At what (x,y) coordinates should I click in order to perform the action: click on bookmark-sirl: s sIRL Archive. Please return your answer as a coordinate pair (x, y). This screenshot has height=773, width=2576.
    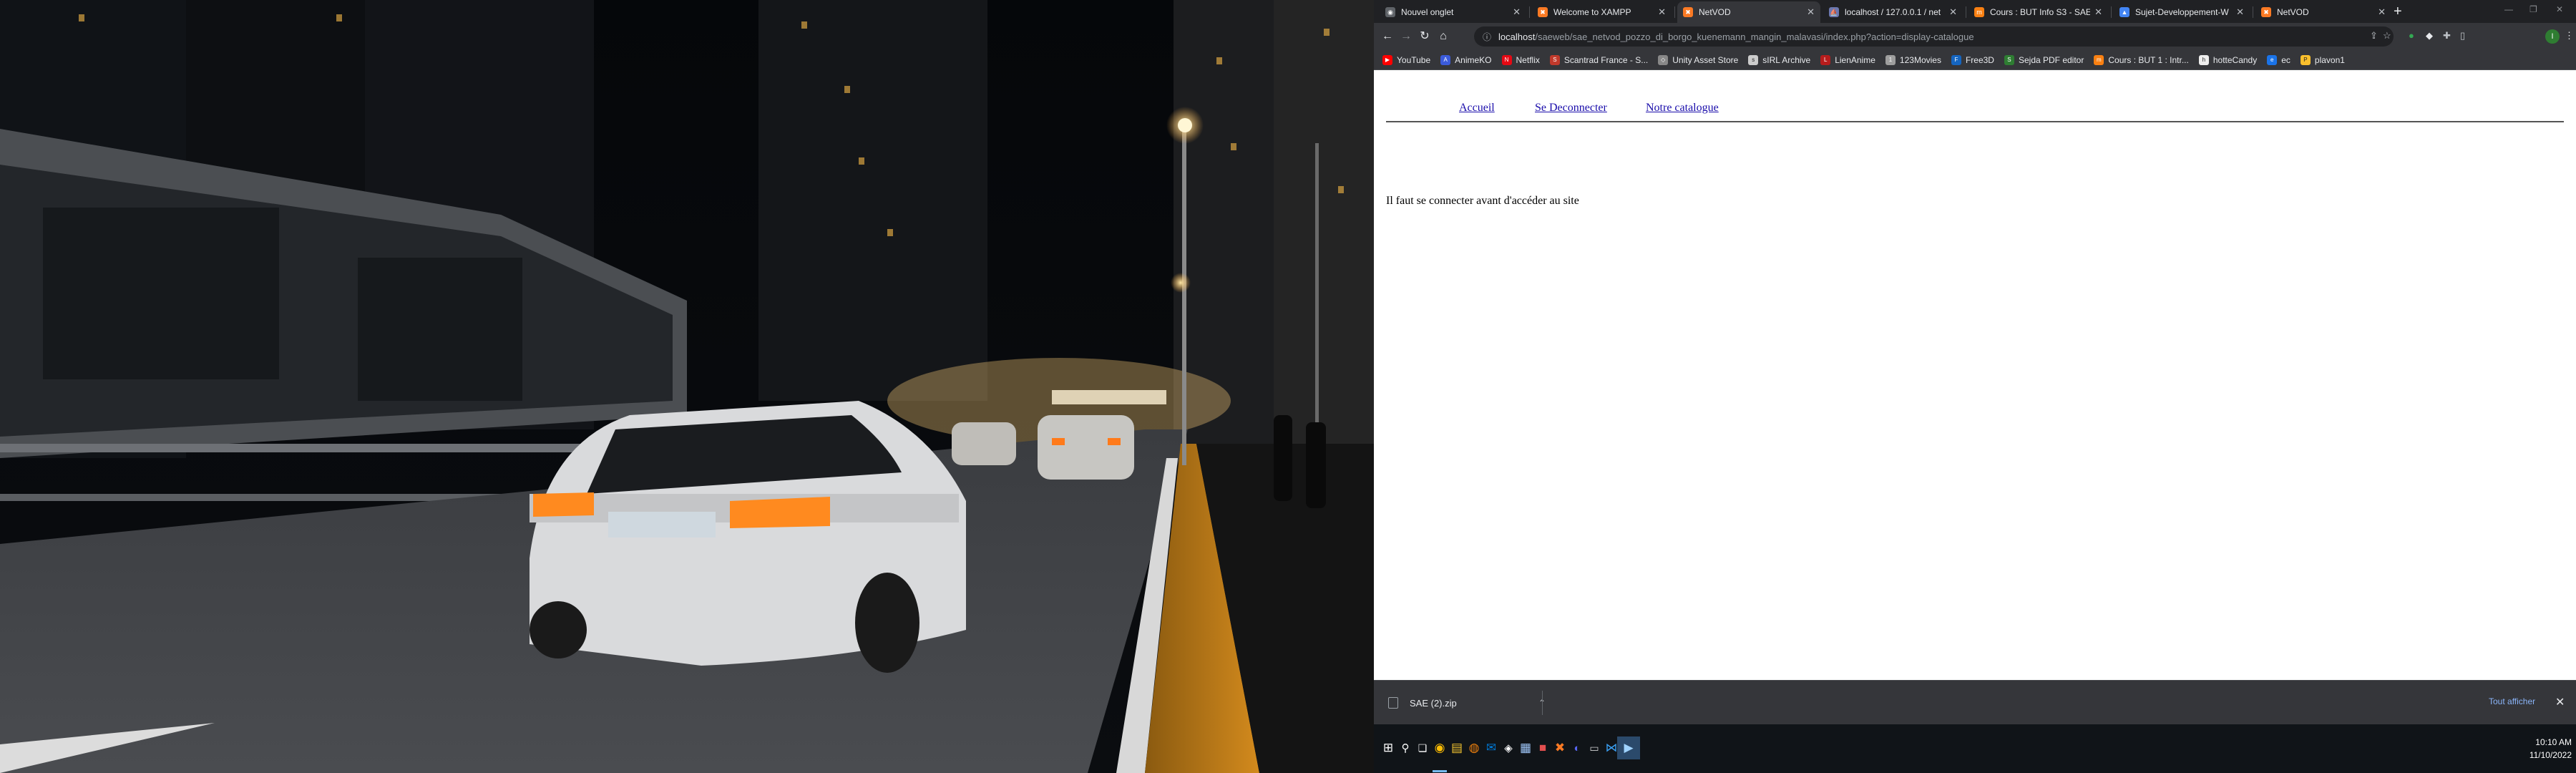
    Looking at the image, I should click on (1779, 60).